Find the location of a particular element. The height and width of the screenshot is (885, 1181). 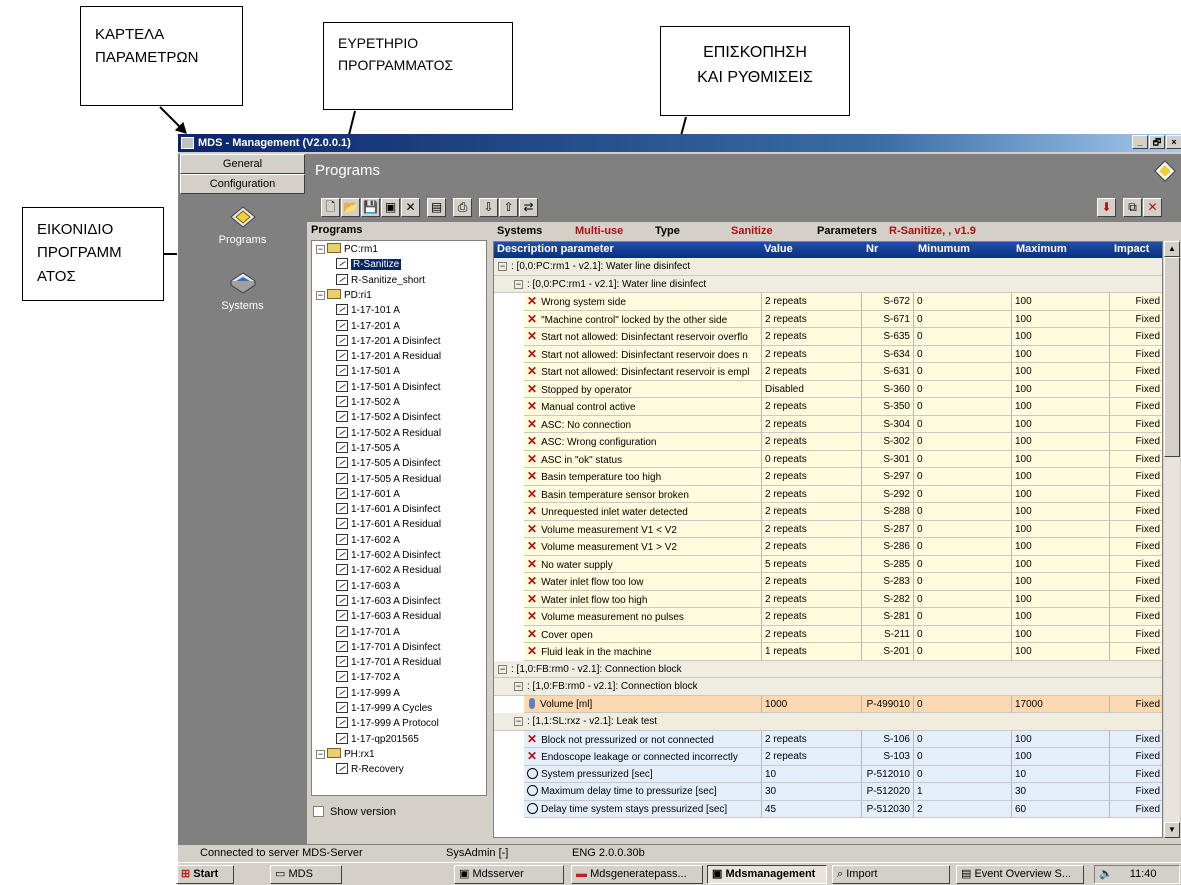

tree-item: R-Sanitize_short is located at coordinates (380, 280).